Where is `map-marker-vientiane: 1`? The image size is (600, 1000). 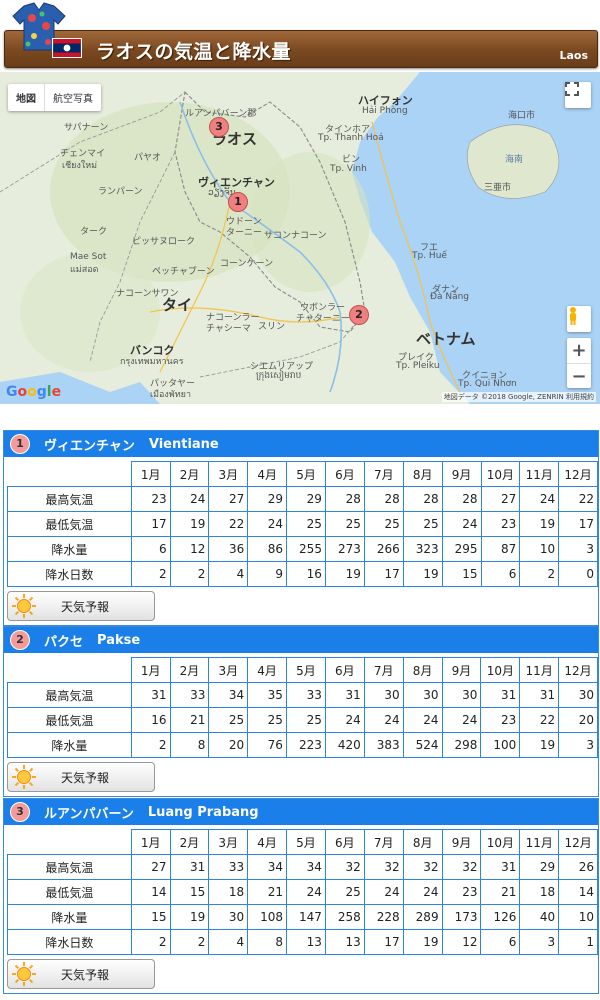
map-marker-vientiane: 1 is located at coordinates (238, 202).